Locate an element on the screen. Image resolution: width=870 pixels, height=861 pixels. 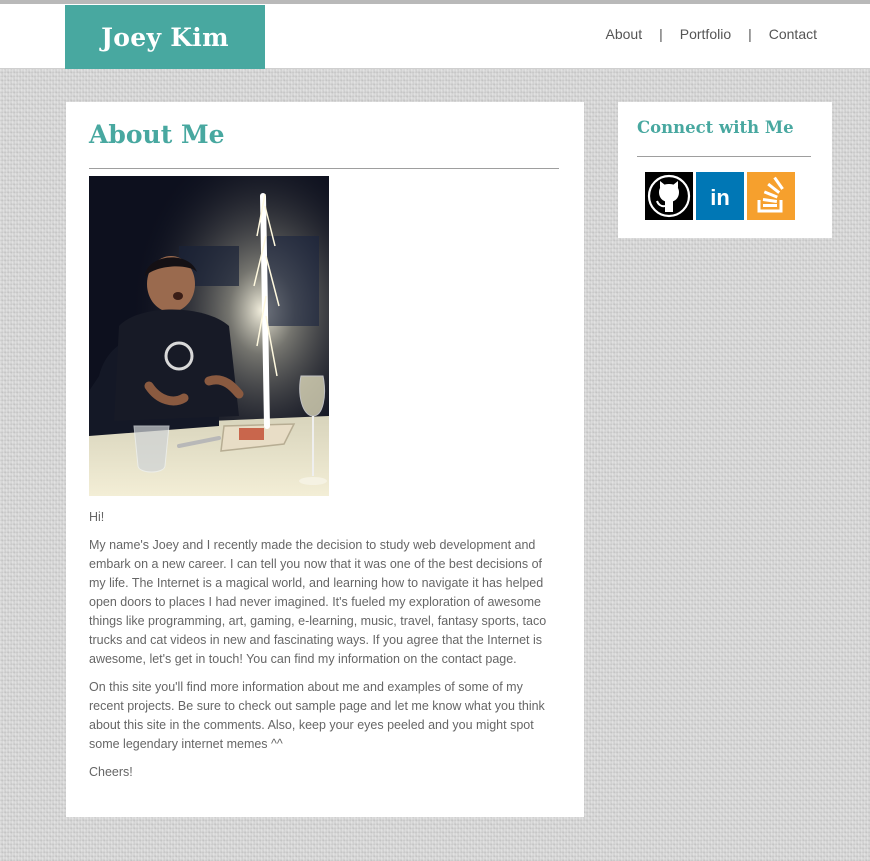
github-link is located at coordinates (669, 196).